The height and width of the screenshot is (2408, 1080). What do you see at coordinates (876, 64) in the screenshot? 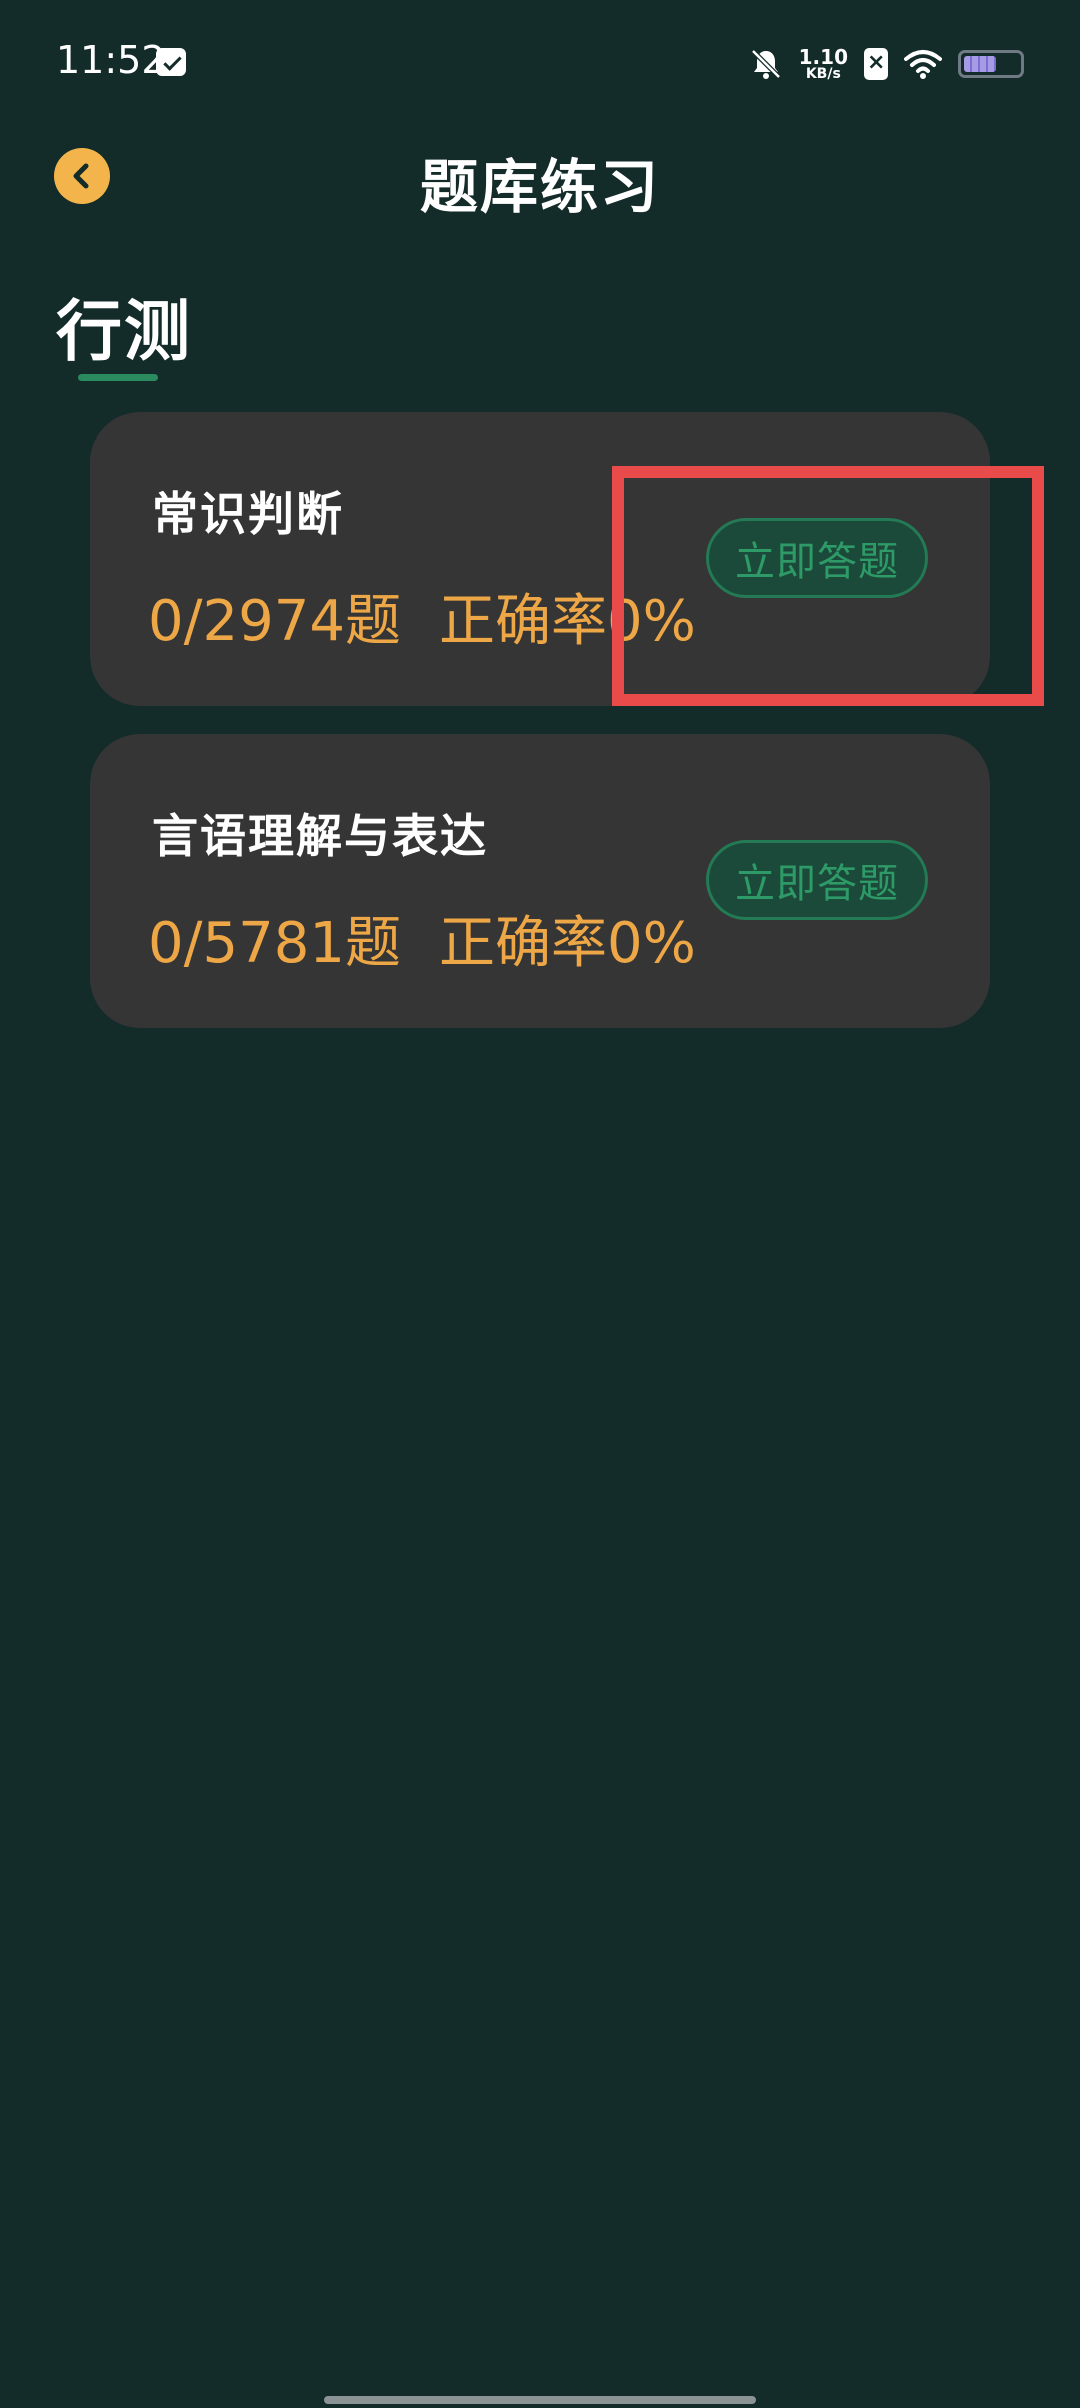
I see `no-sim-icon` at bounding box center [876, 64].